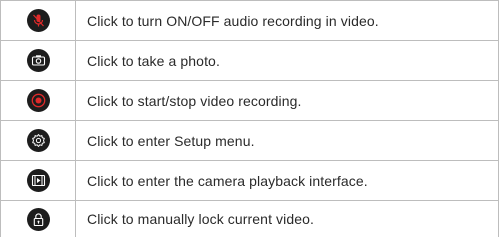 This screenshot has height=244, width=503. I want to click on record-icon, so click(38, 100).